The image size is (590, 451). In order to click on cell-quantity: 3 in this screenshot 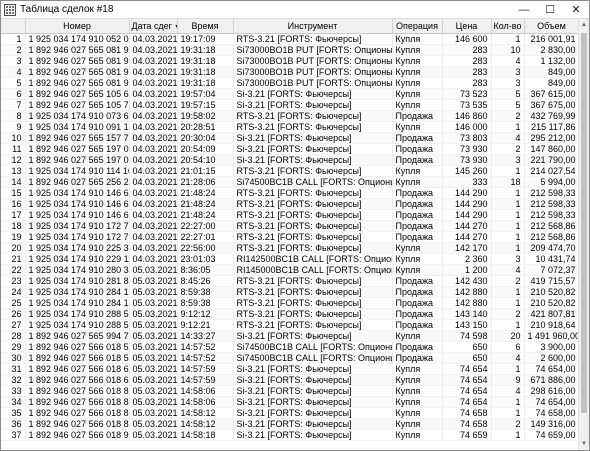, I will do `click(508, 259)`.